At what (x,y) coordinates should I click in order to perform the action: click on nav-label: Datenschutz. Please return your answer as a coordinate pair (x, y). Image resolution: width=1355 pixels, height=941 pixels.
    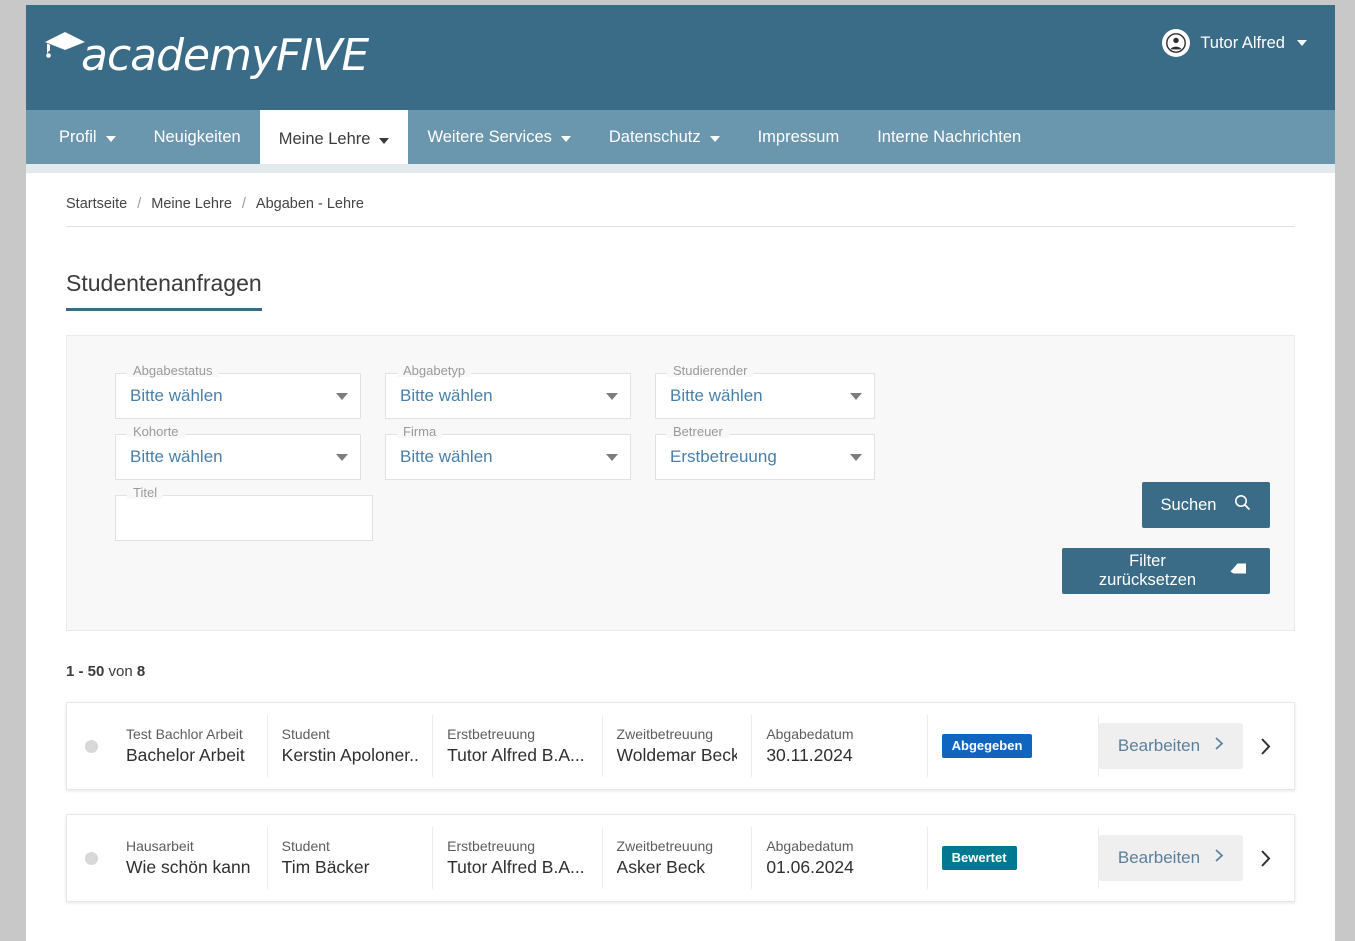
    Looking at the image, I should click on (654, 136).